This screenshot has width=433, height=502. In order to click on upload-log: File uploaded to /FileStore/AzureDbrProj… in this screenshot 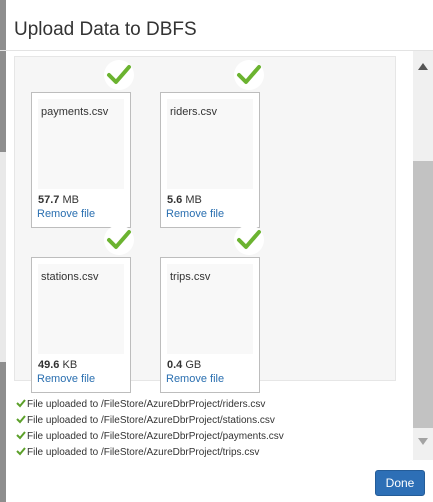, I will do `click(211, 428)`.